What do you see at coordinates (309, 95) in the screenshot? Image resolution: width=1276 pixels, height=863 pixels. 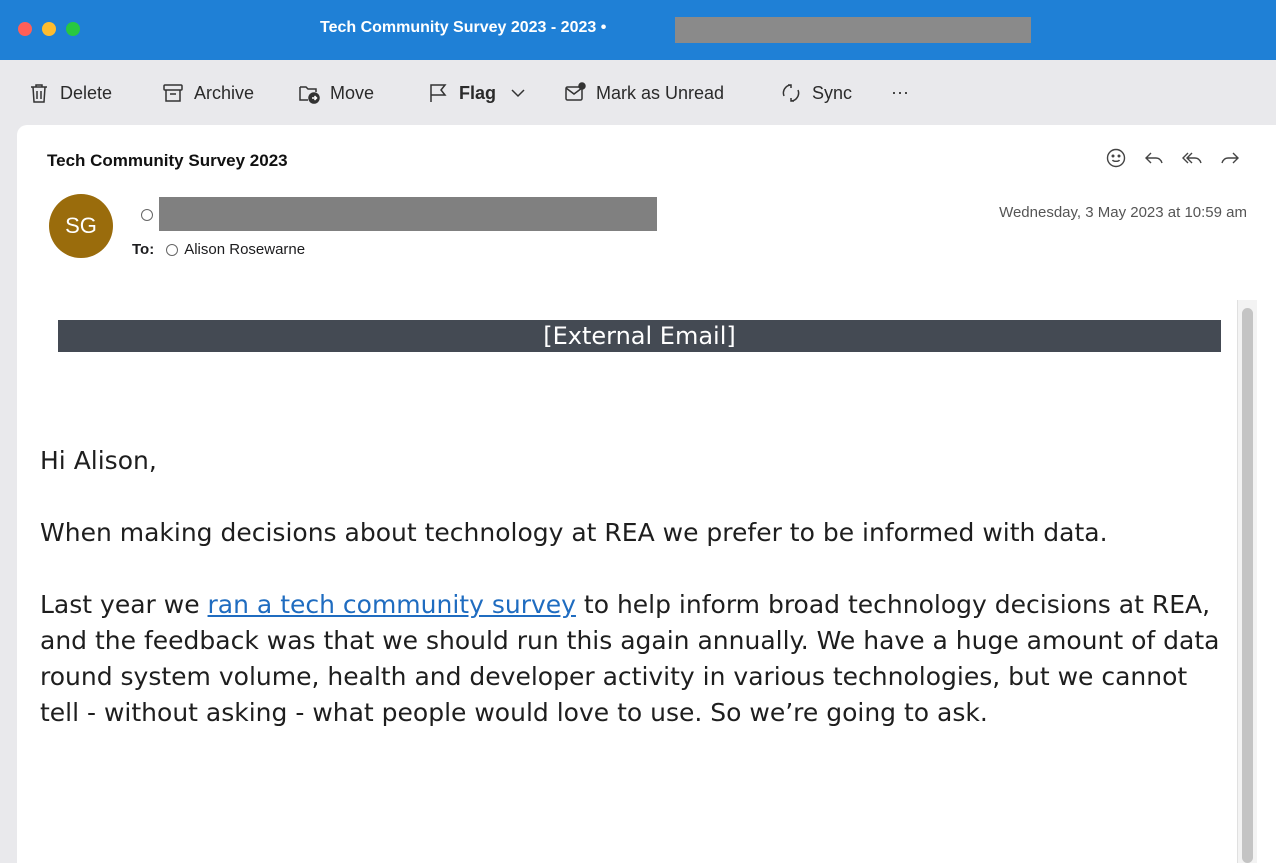 I see `move-folder-icon` at bounding box center [309, 95].